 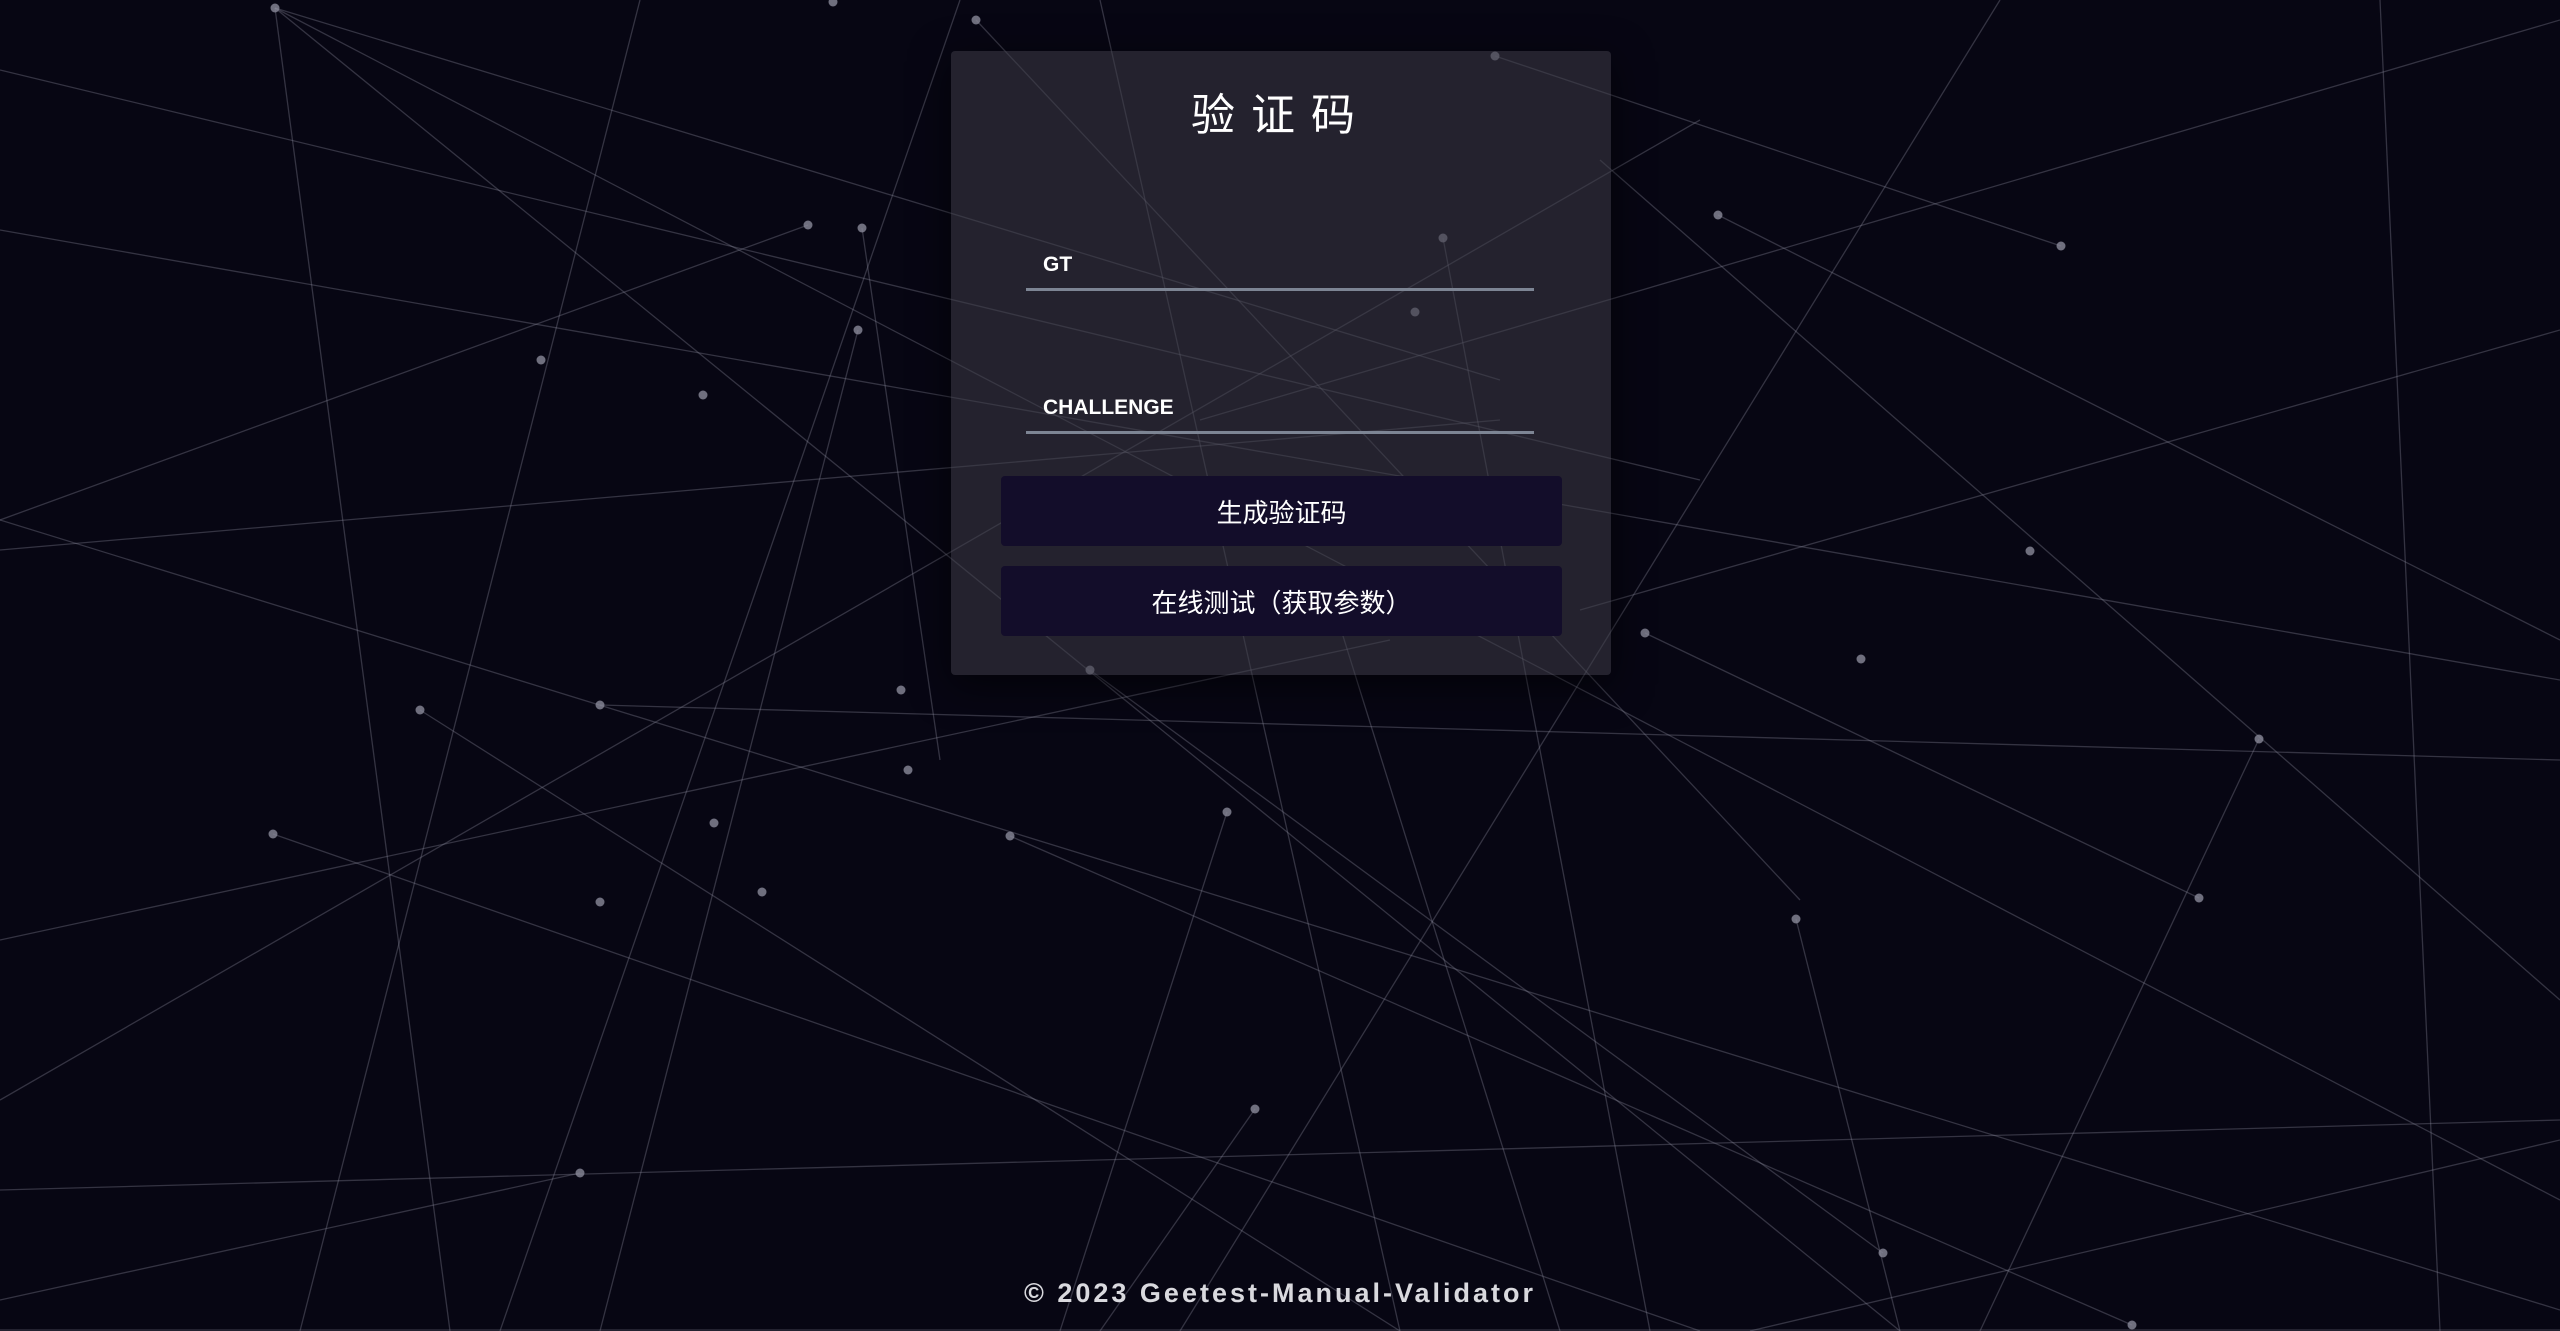 I want to click on captcha-panel: 验证码 GT CHALLENGE 生成验证码 在线测试（获取参数）, so click(x=1281, y=363).